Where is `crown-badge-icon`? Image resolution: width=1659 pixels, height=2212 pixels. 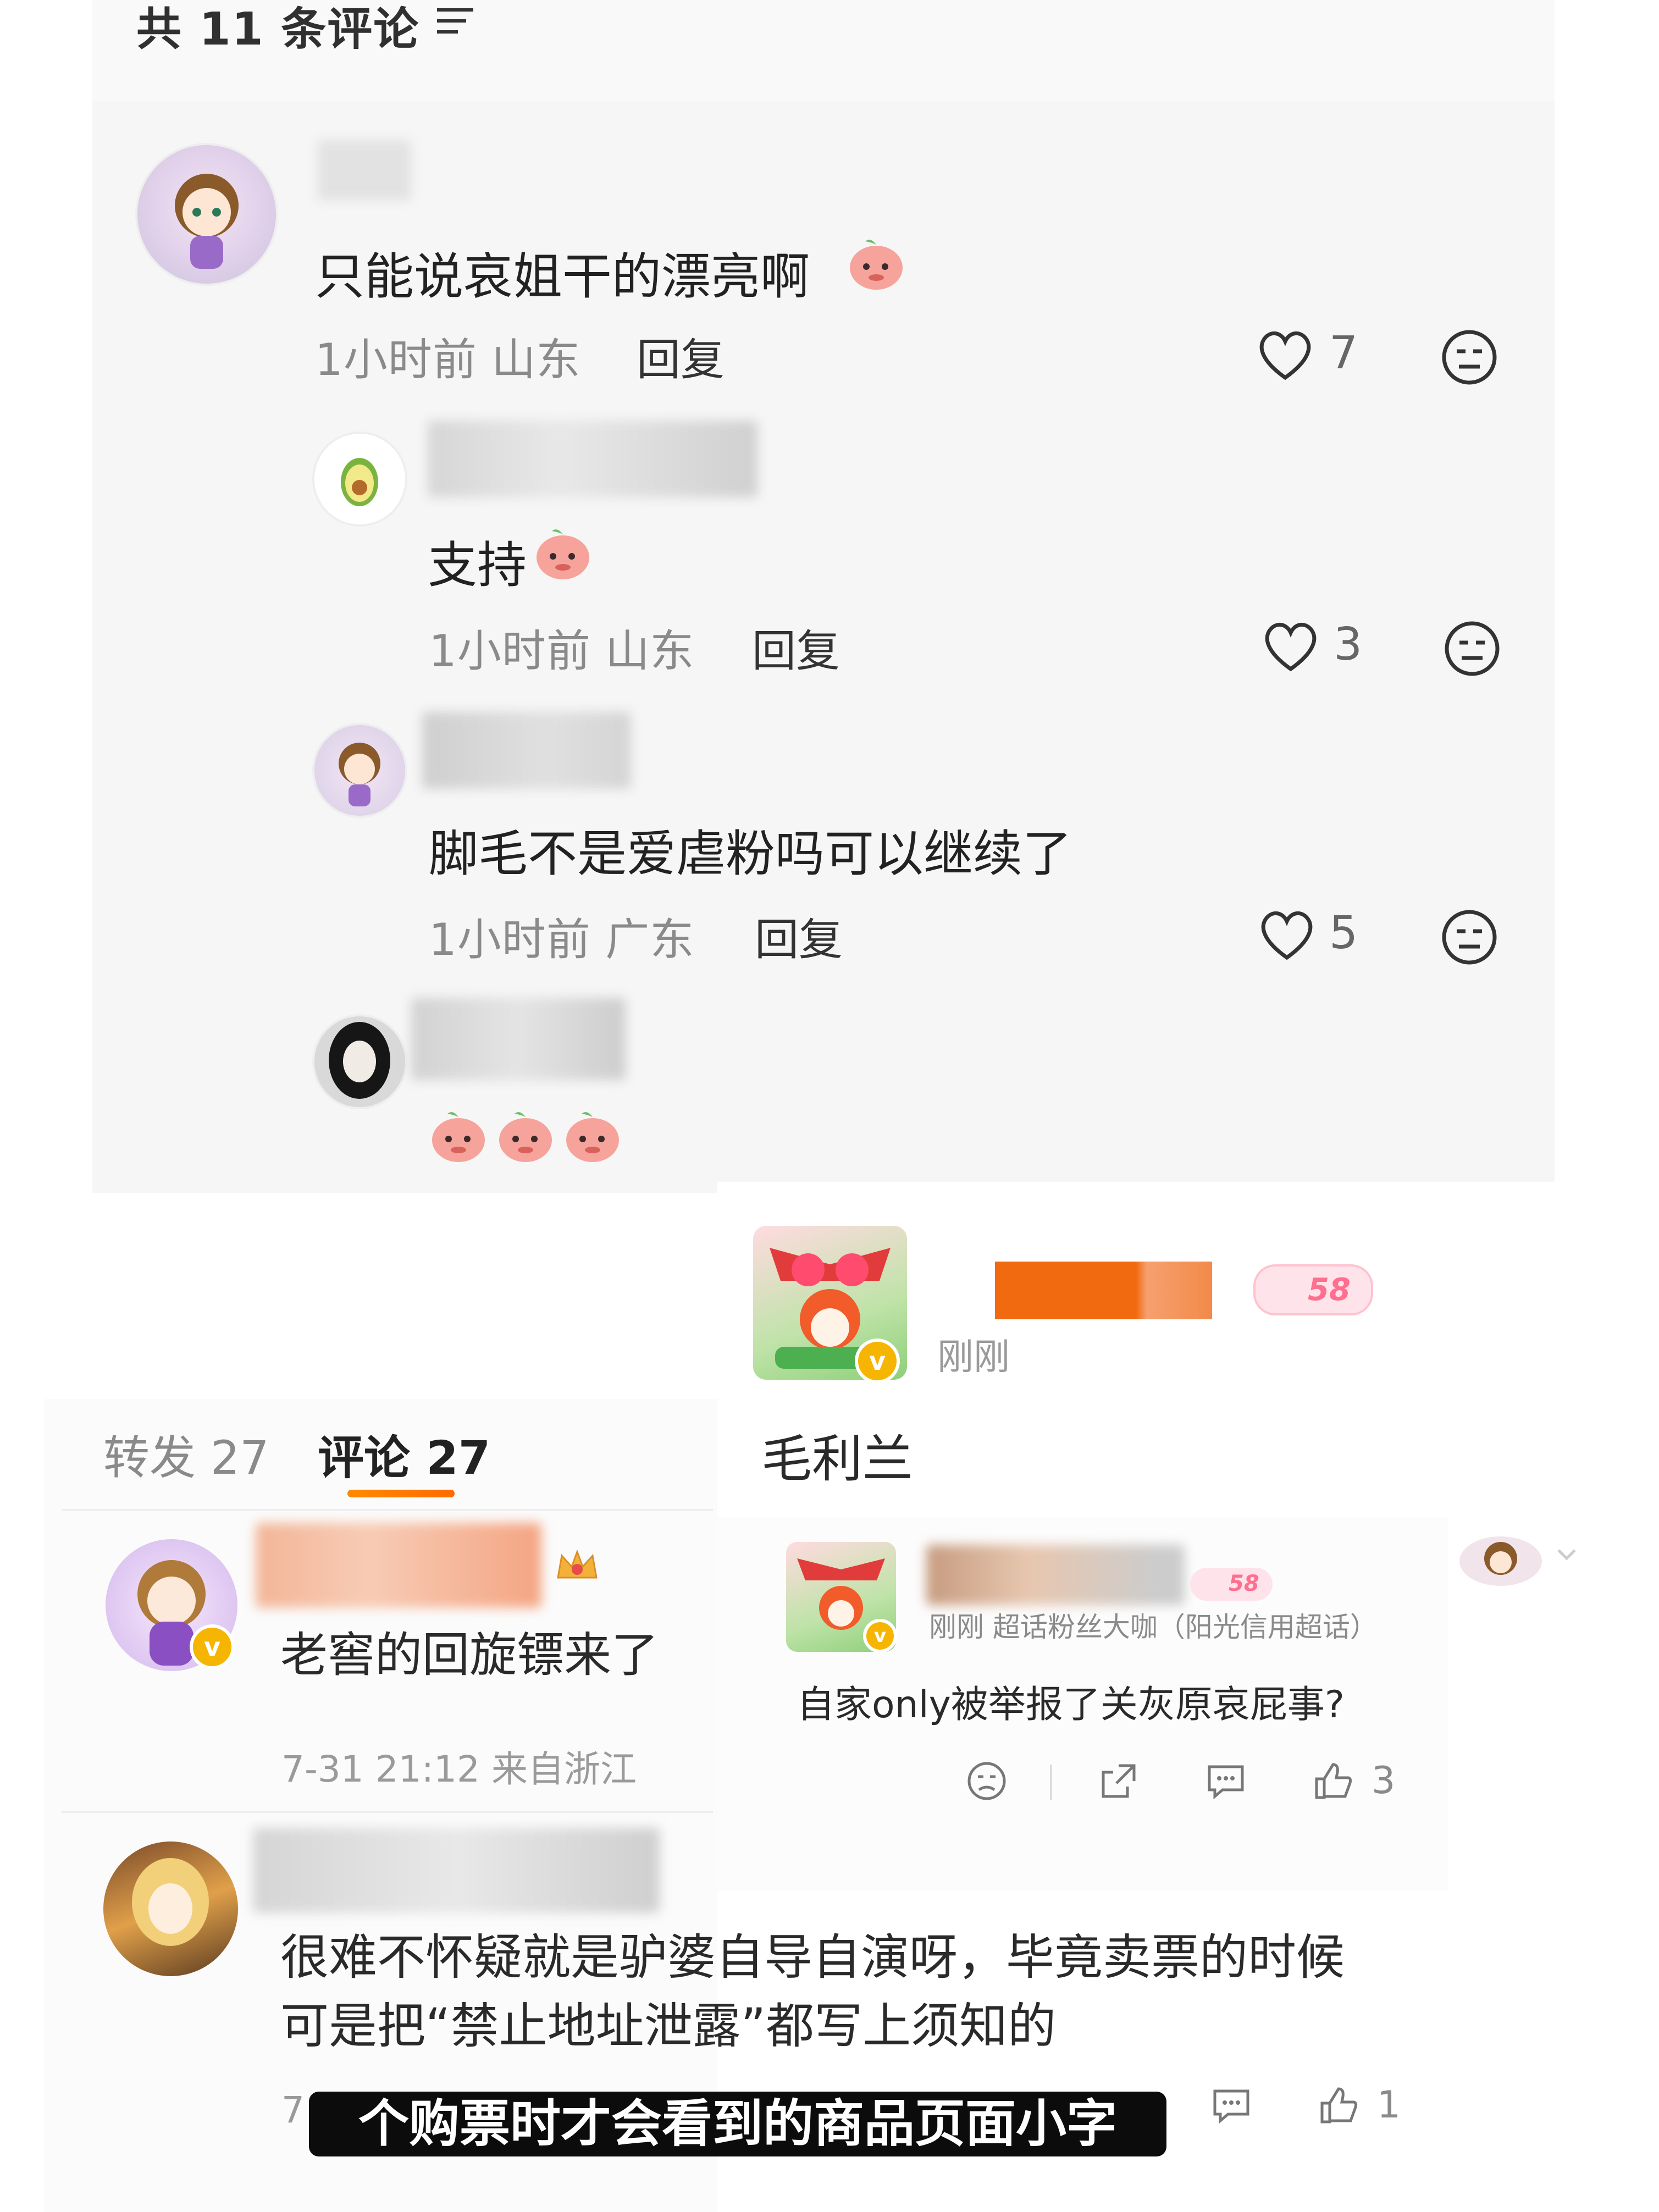 crown-badge-icon is located at coordinates (577, 1566).